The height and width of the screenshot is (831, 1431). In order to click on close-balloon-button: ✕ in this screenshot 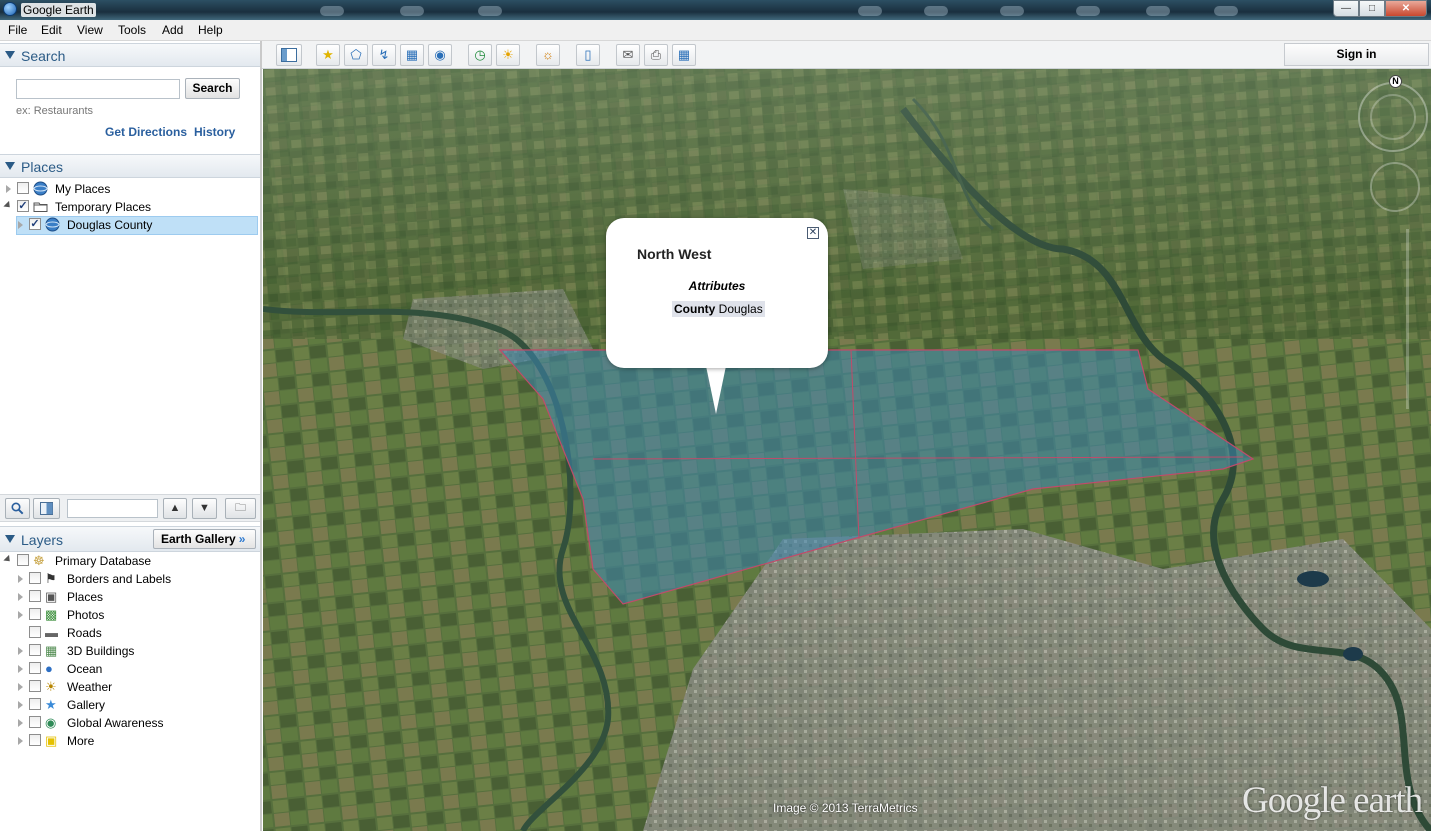, I will do `click(813, 233)`.